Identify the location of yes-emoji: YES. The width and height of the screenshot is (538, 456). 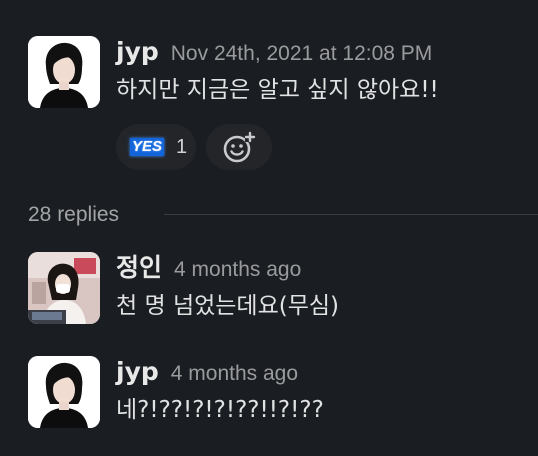
(147, 147).